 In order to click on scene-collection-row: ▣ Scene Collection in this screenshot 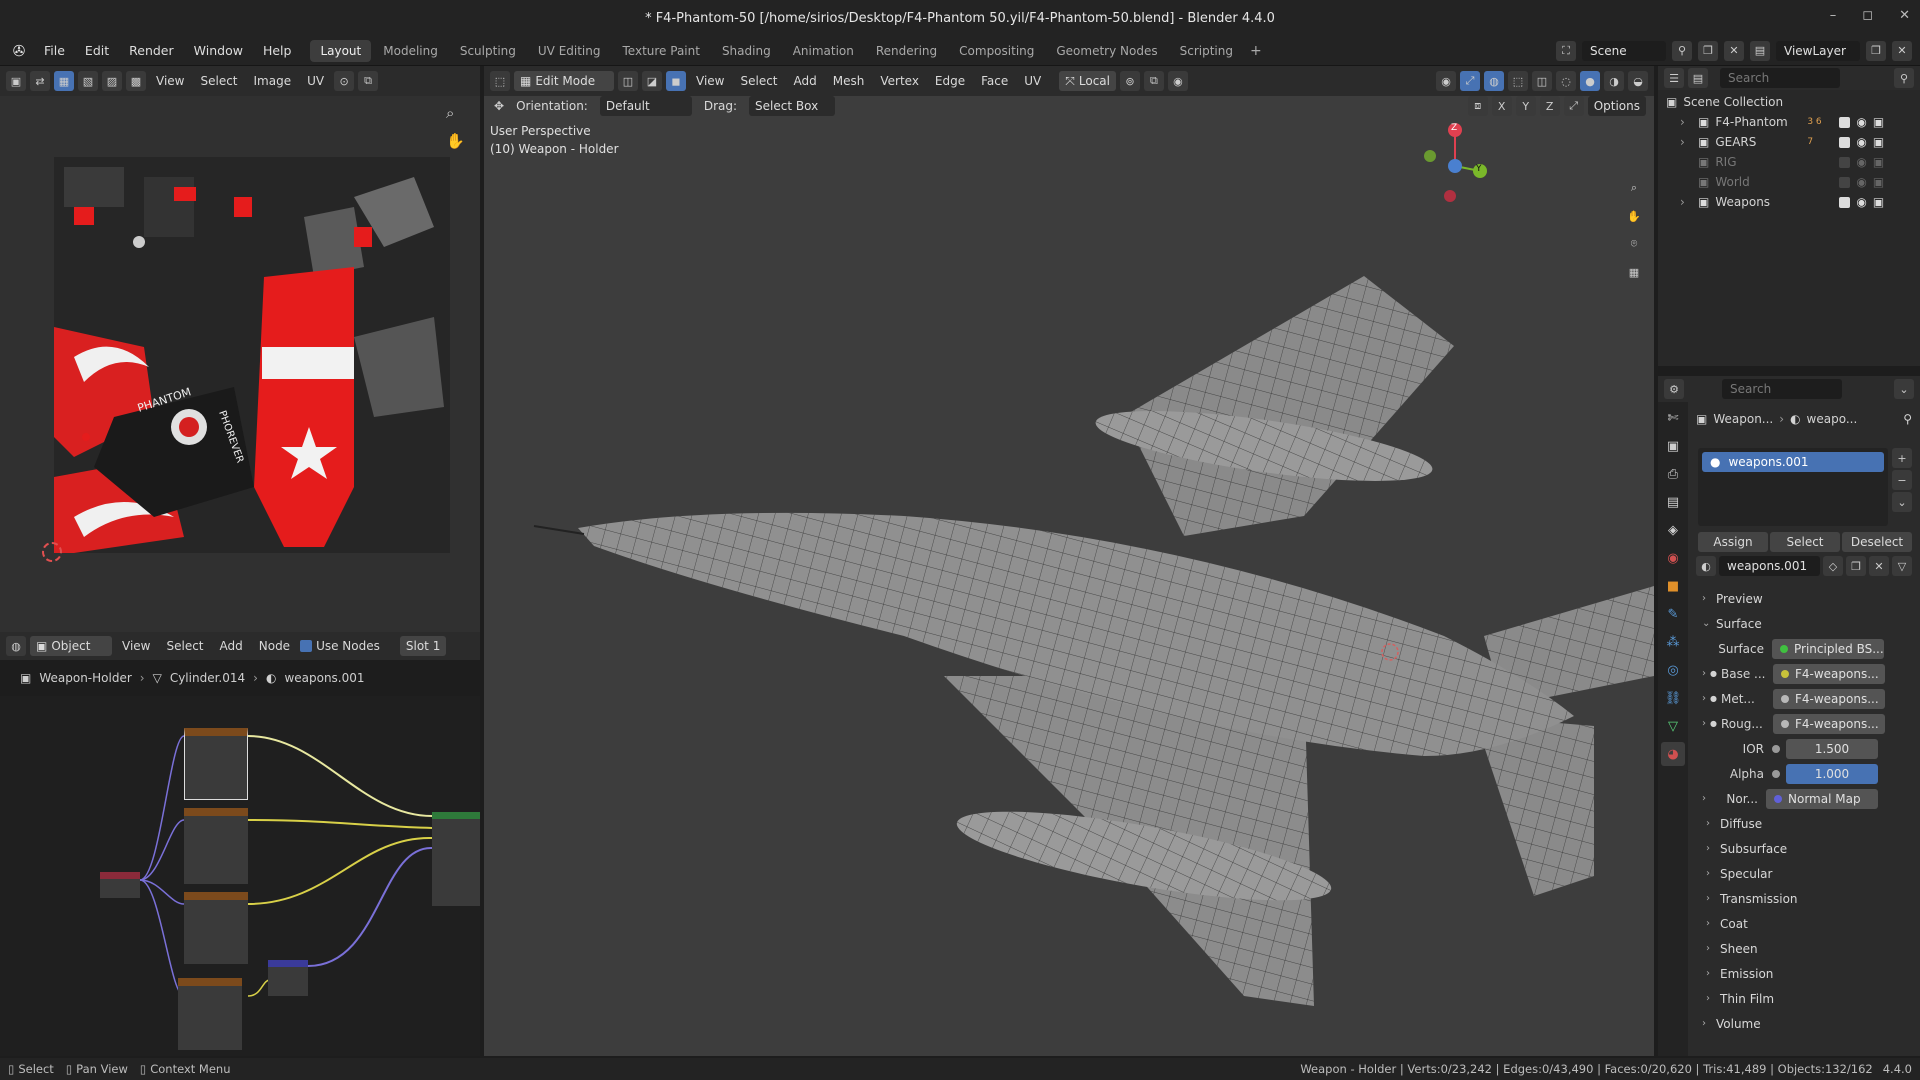, I will do `click(1789, 102)`.